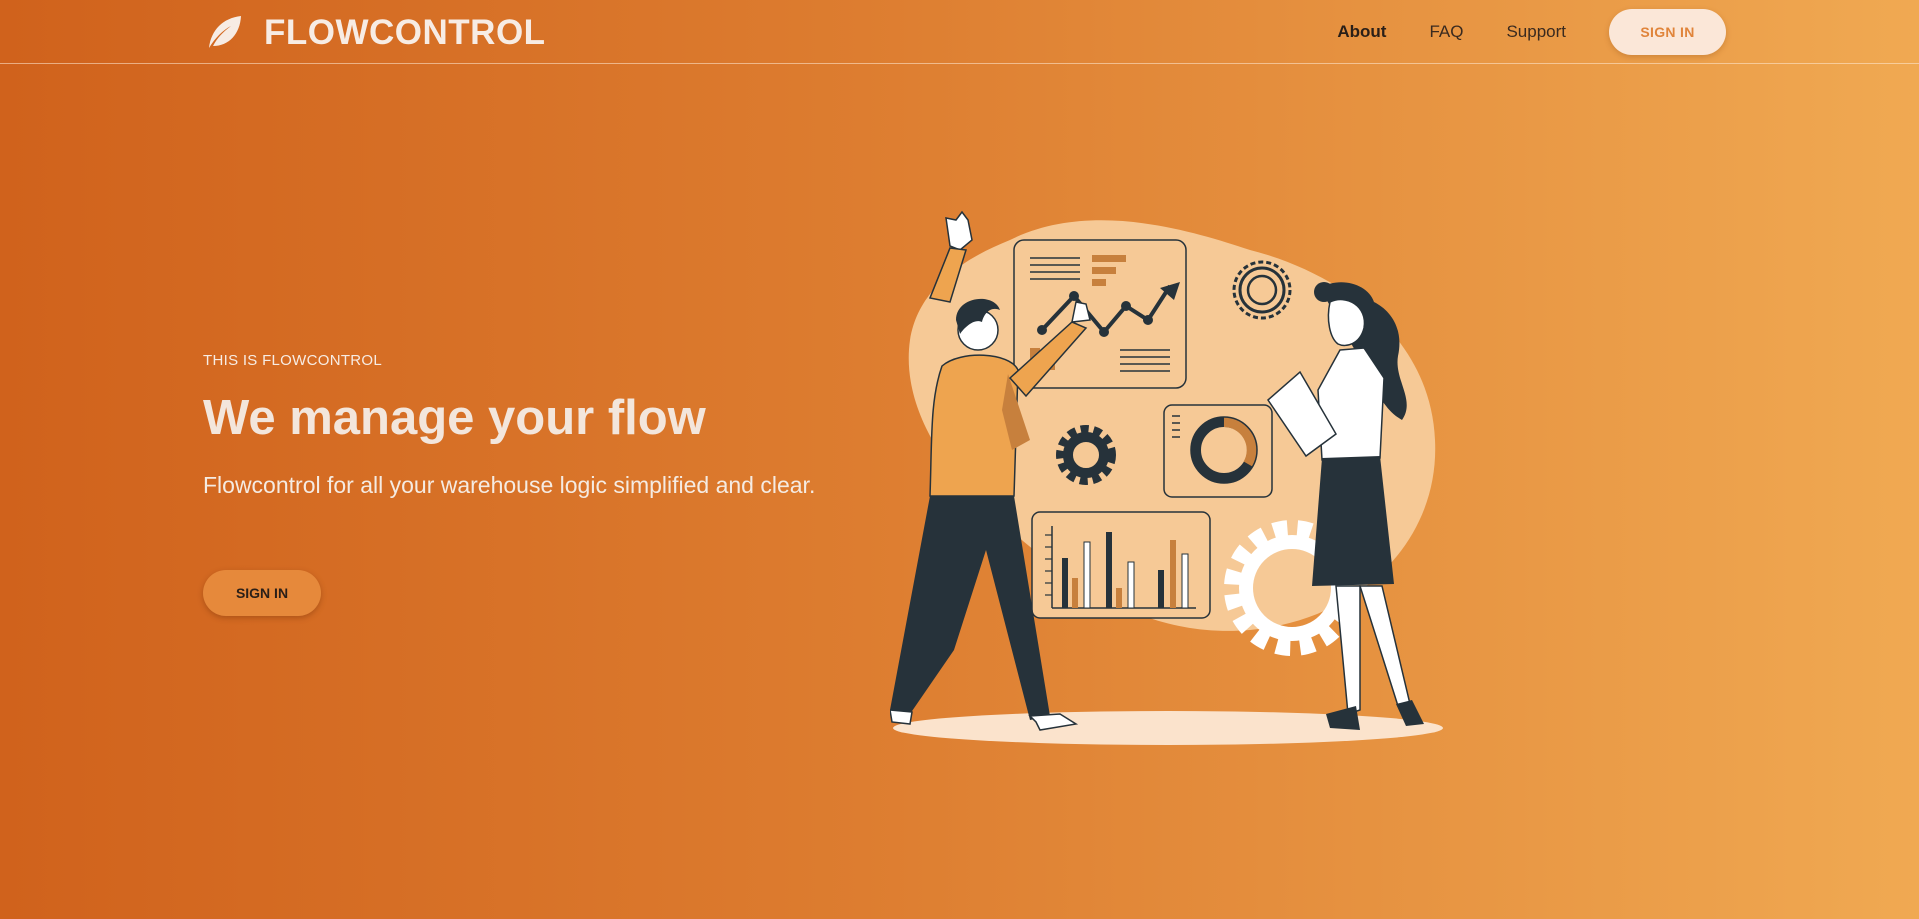  What do you see at coordinates (225, 32) in the screenshot?
I see `leaf-icon` at bounding box center [225, 32].